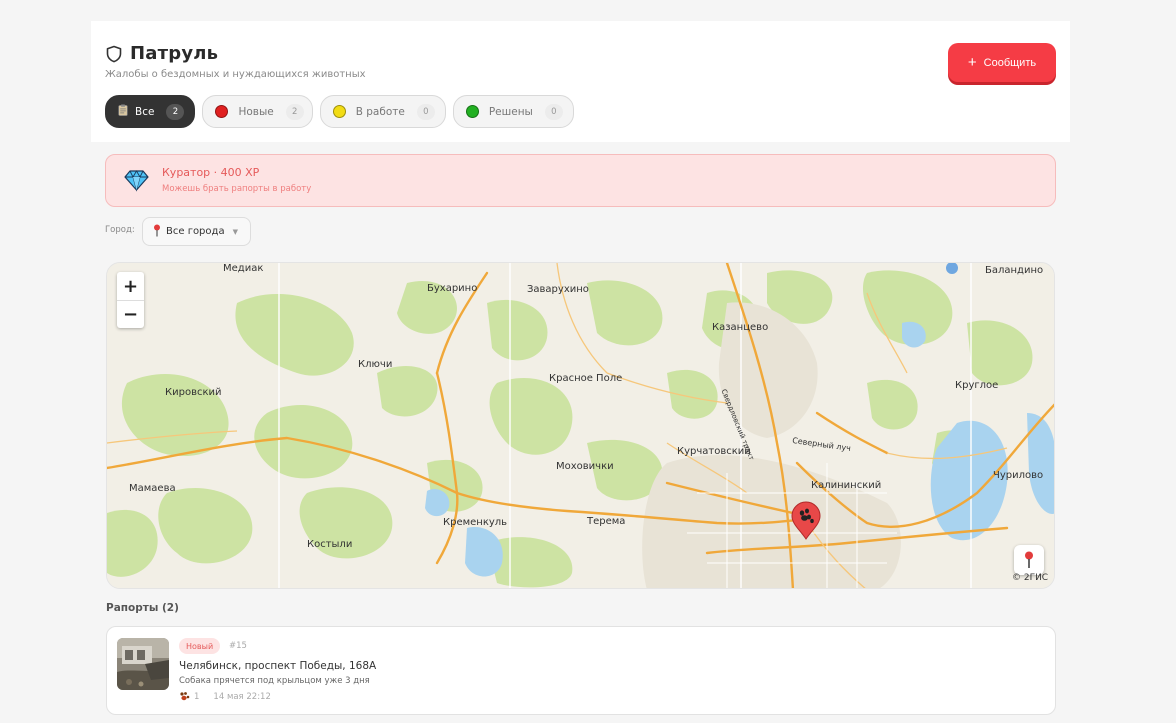  I want to click on map-label-kalininsky: Калининский, so click(846, 485).